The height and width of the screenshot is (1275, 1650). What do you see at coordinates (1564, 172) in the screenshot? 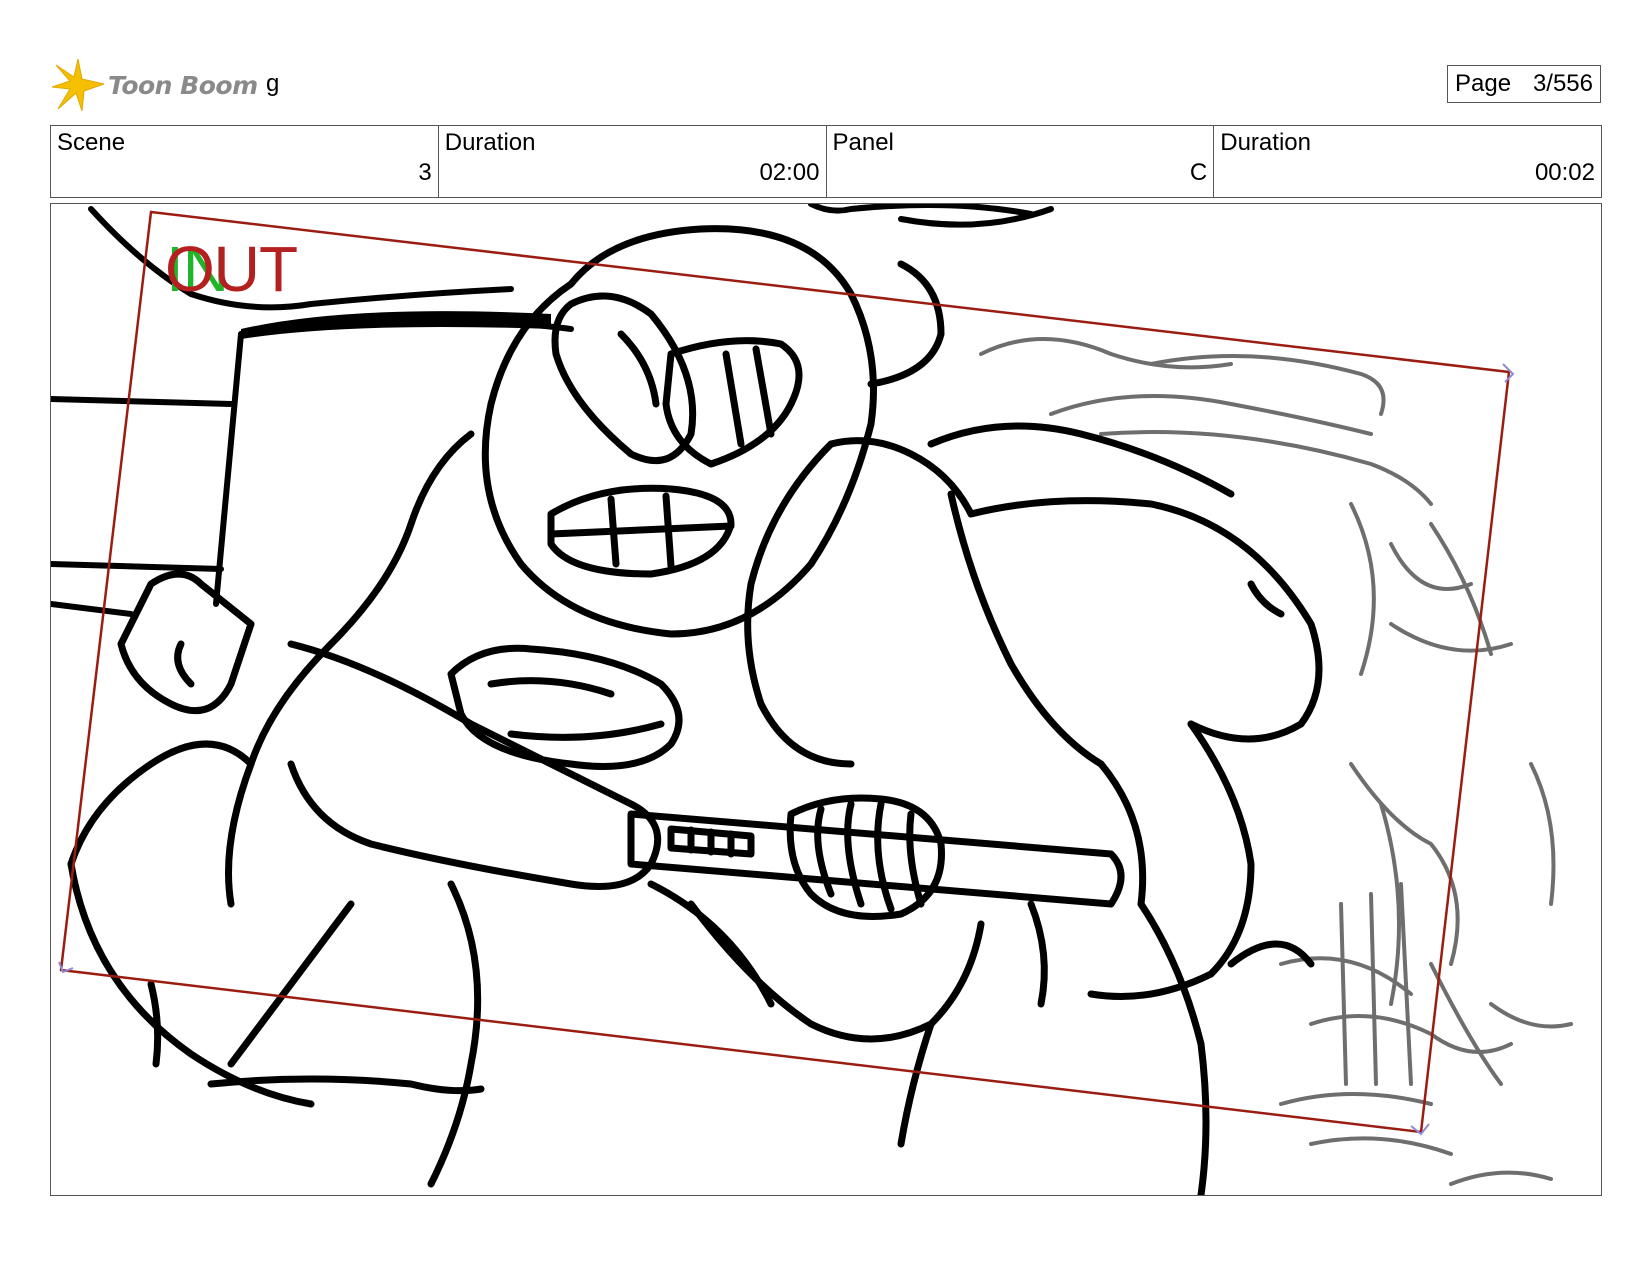
I see `panel-duration-value: 00:02` at bounding box center [1564, 172].